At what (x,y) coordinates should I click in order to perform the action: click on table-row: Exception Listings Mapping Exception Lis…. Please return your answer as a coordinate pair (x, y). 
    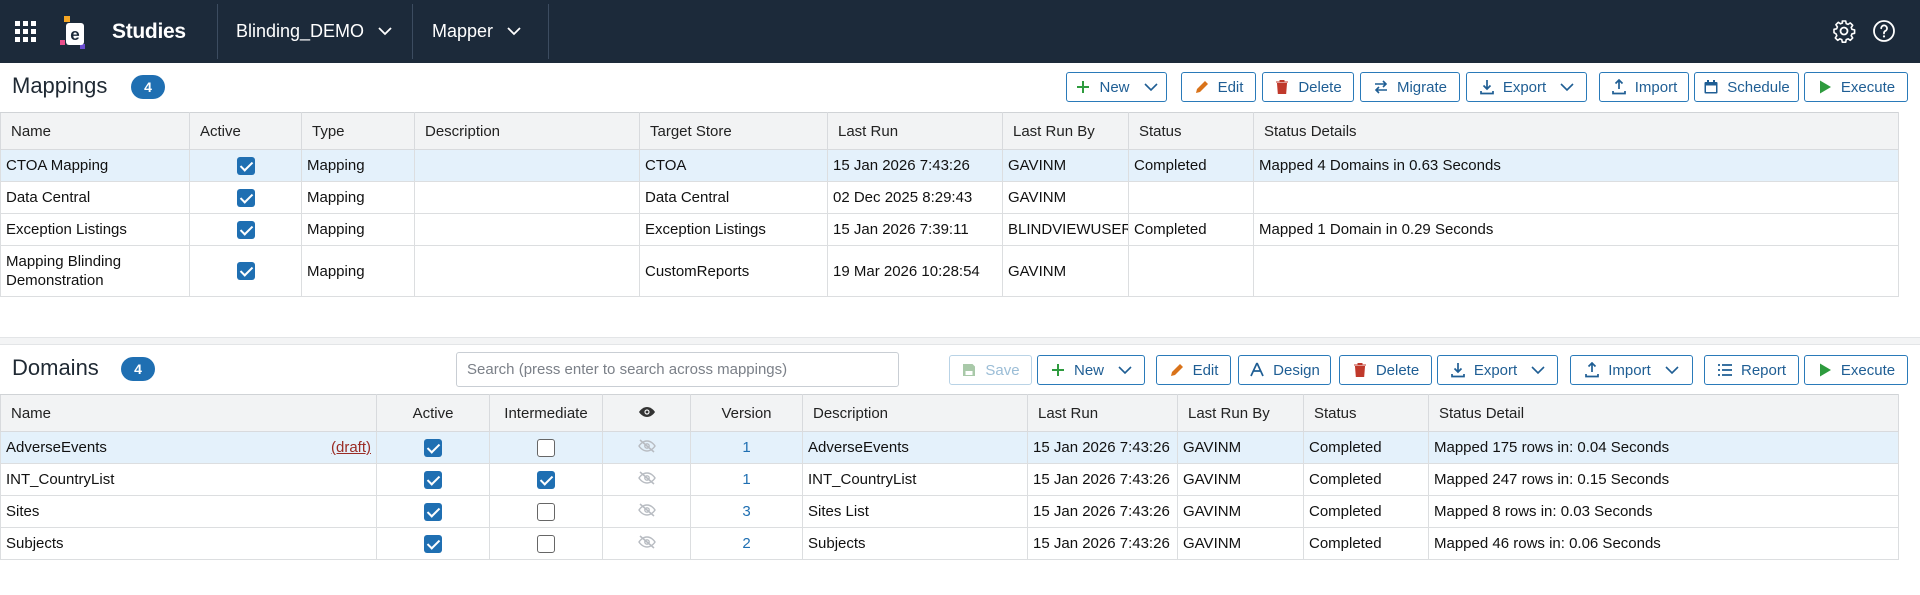
    Looking at the image, I should click on (949, 229).